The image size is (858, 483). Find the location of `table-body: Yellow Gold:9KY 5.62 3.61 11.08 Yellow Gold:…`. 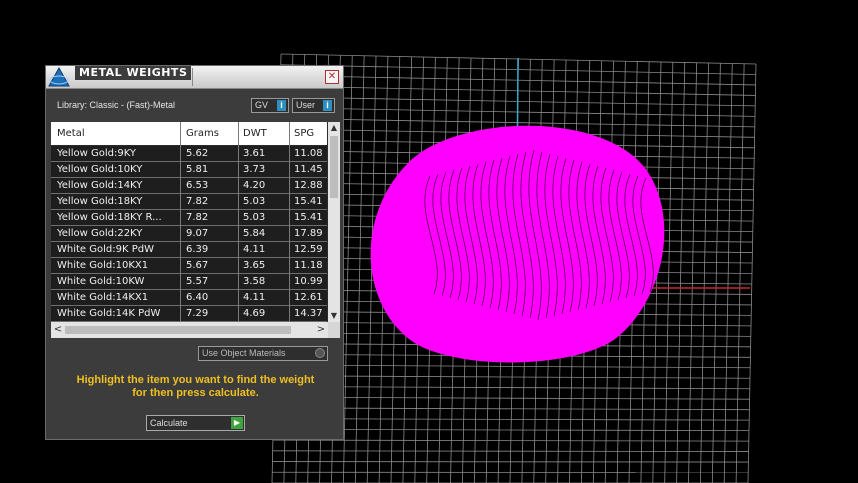

table-body: Yellow Gold:9KY 5.62 3.61 11.08 Yellow Gold:… is located at coordinates (189, 234).